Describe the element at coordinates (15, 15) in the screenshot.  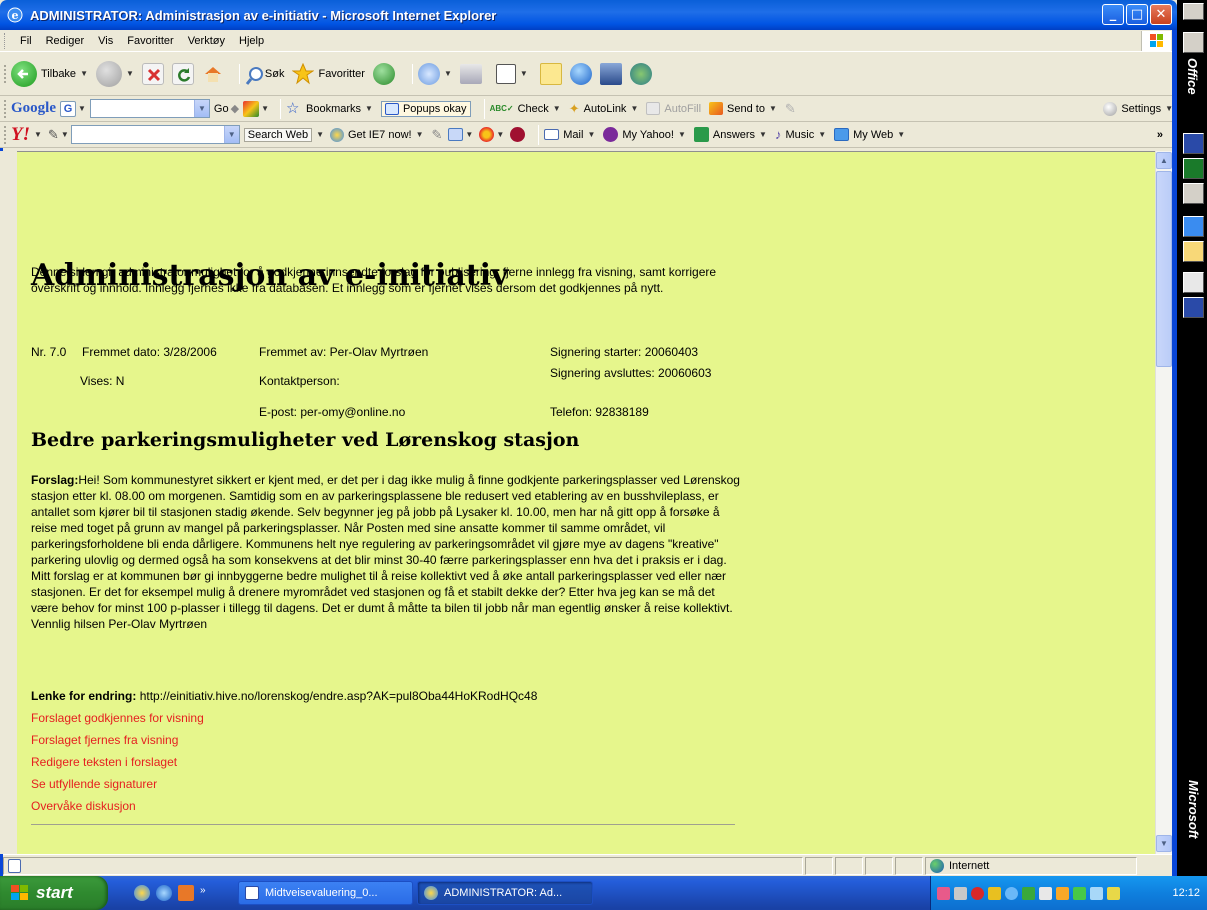
I see `svg-text: e` at that location.